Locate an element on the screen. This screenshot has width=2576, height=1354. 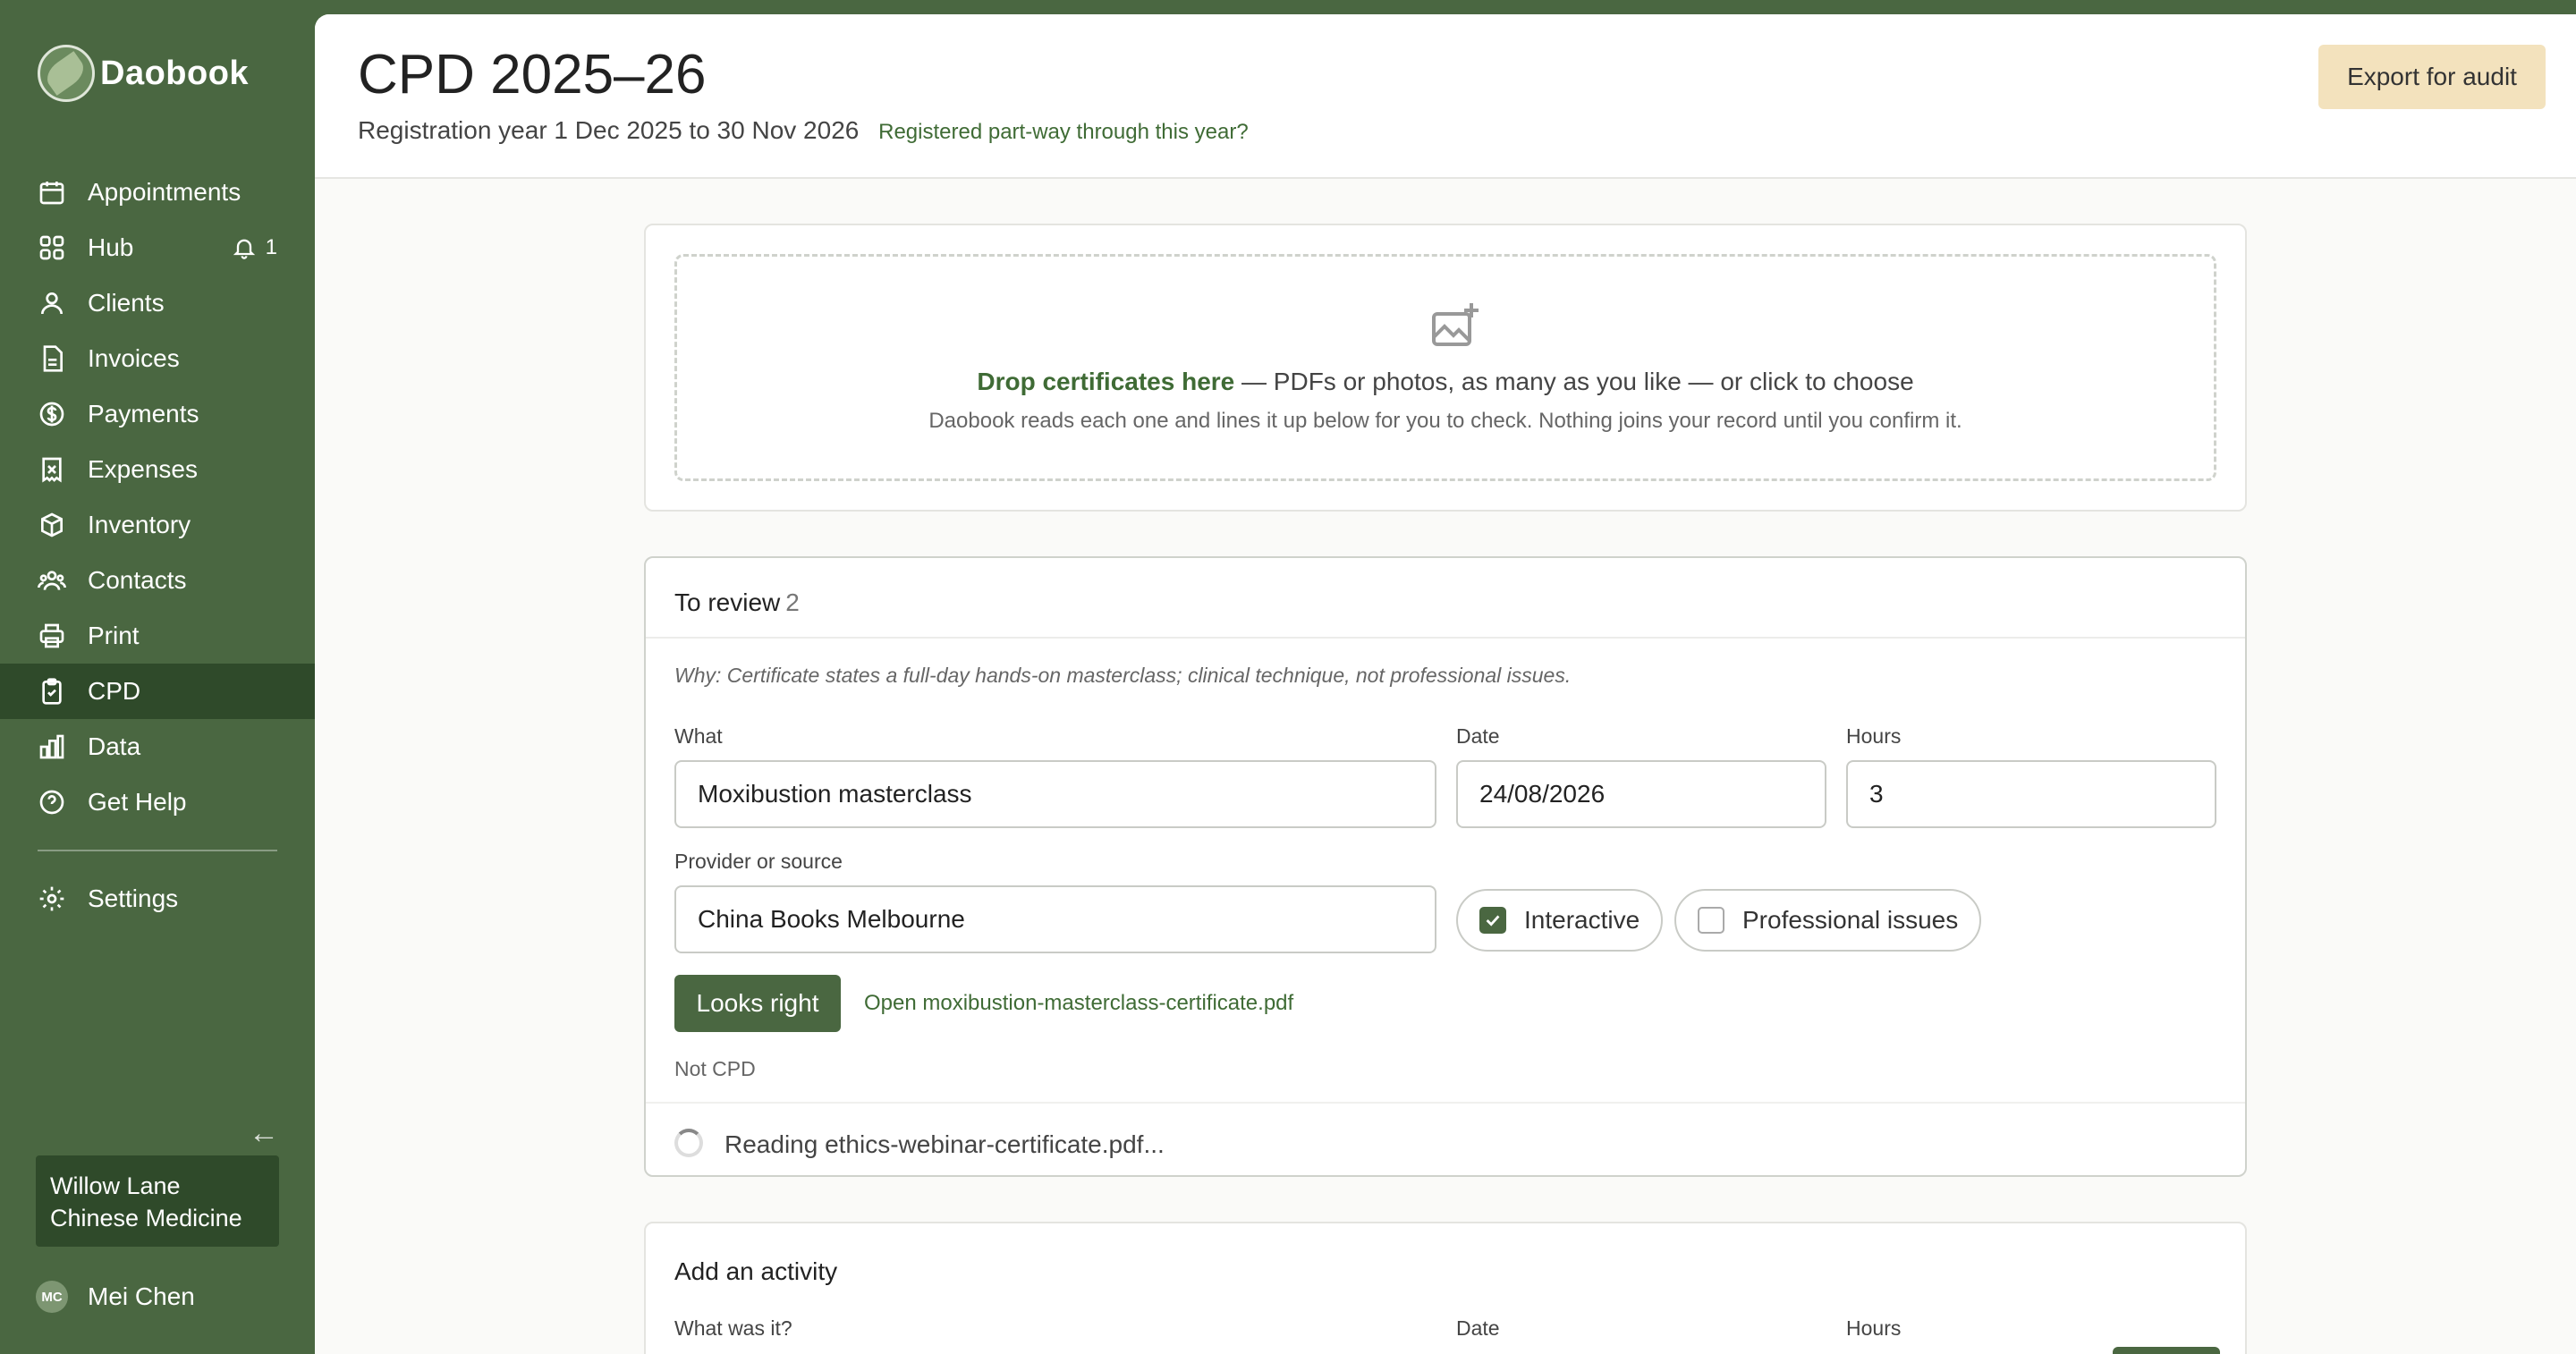
clipboard-icon is located at coordinates (52, 691).